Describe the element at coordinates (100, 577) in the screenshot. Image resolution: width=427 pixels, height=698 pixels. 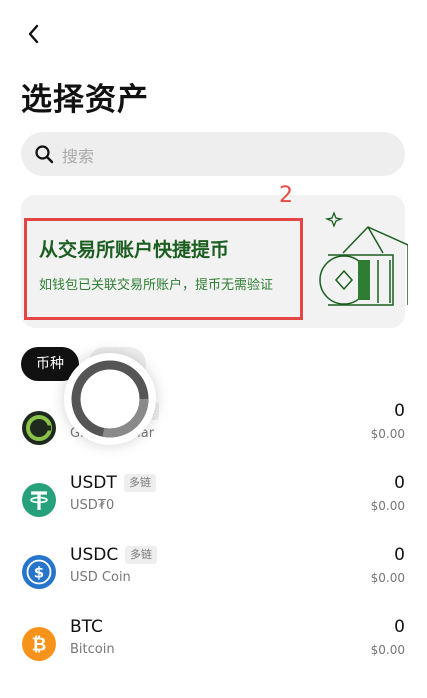
I see `asset-name: USD Coin` at that location.